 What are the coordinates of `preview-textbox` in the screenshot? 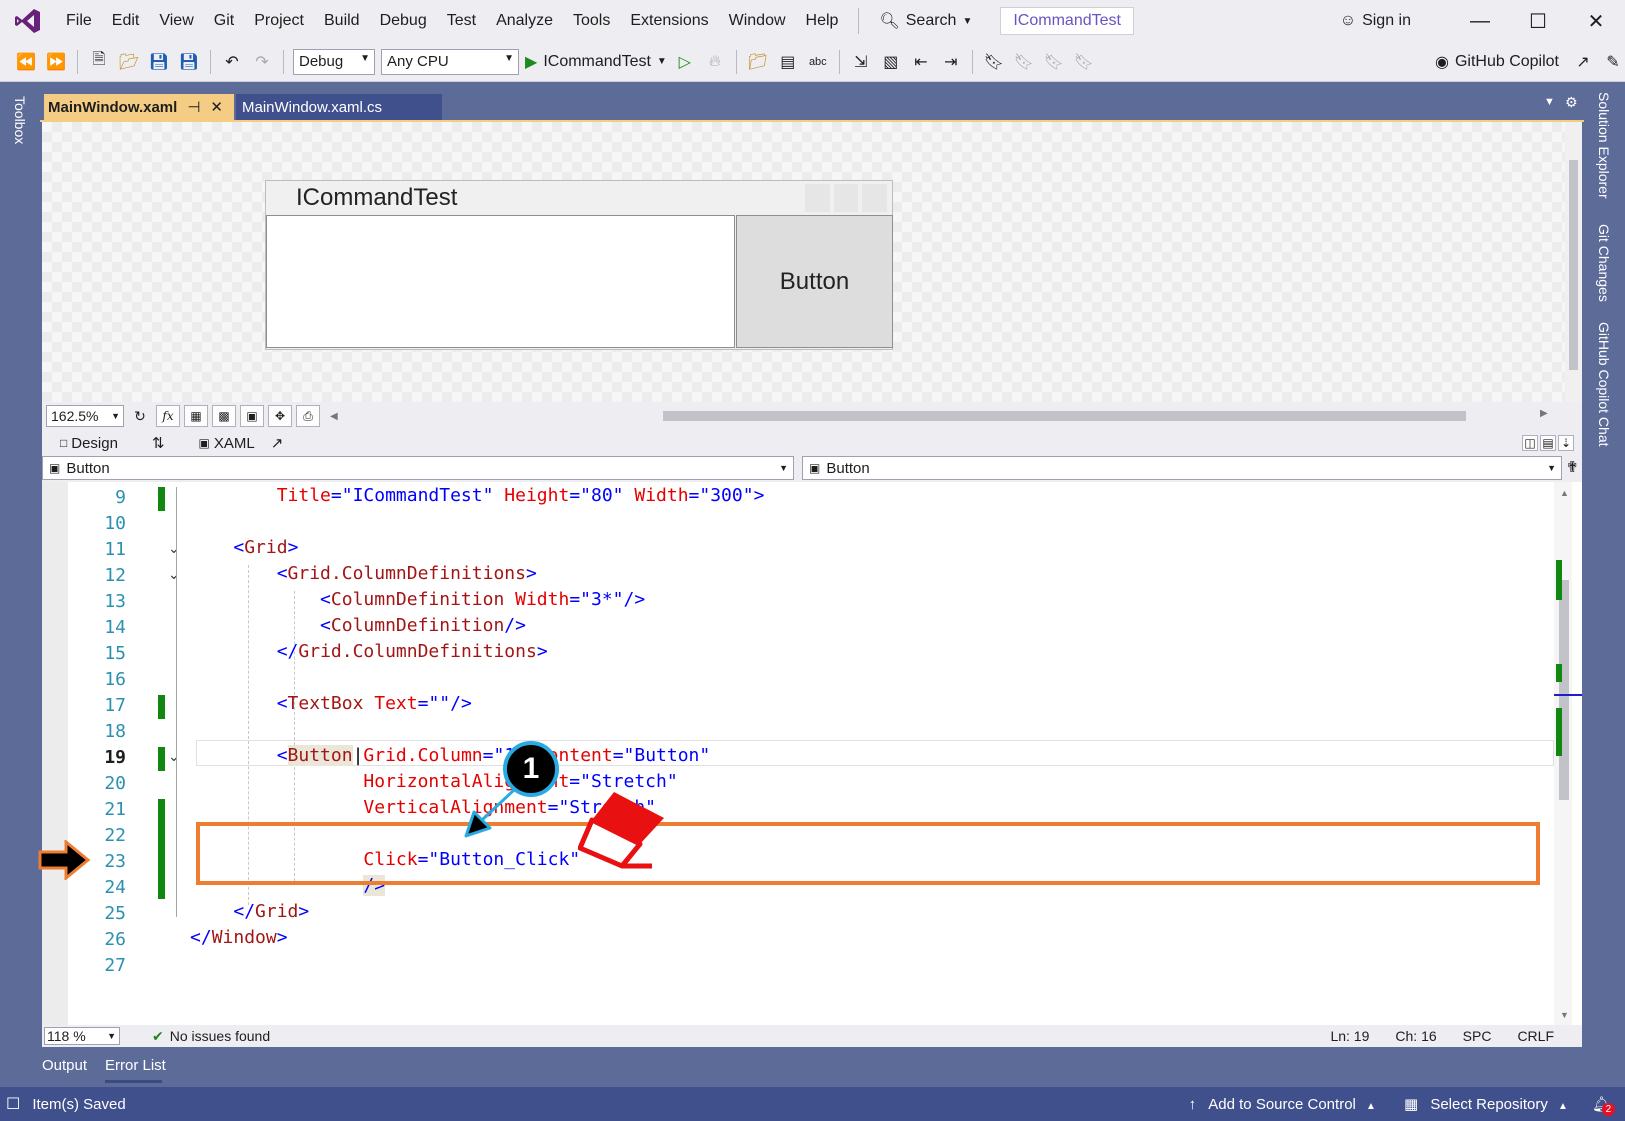 It's located at (500, 281).